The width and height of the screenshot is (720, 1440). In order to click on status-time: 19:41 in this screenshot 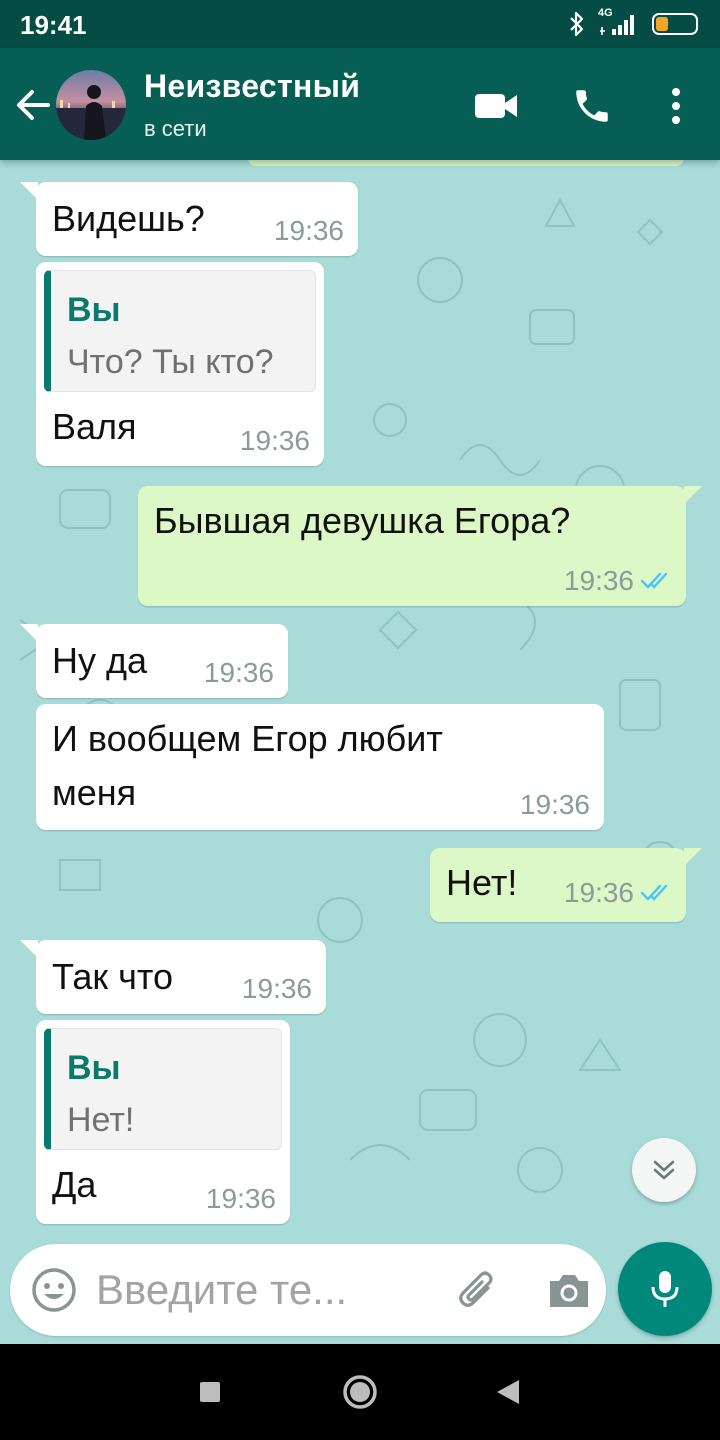, I will do `click(53, 25)`.